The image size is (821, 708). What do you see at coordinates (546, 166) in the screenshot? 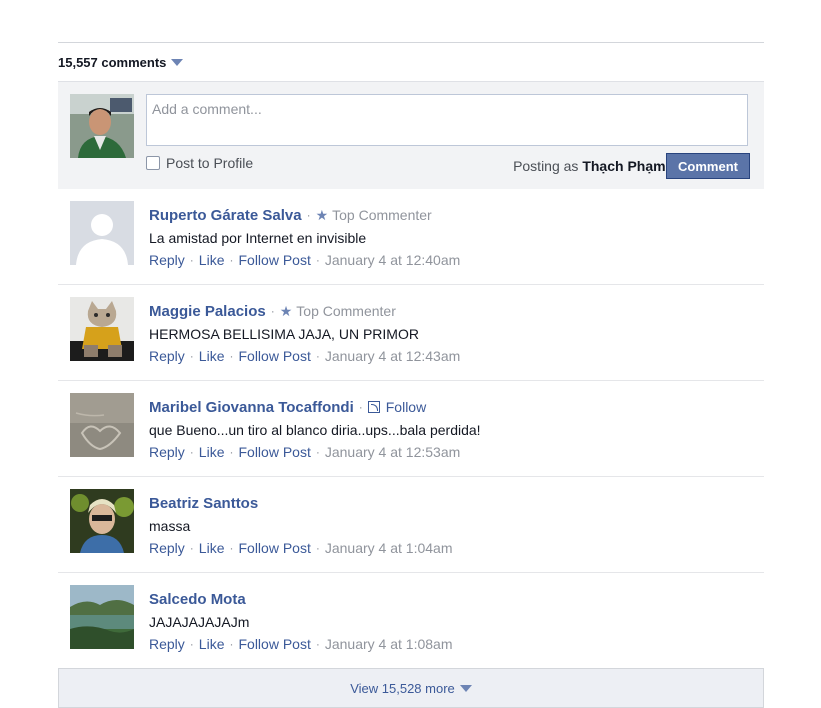
I see `posting-as-prefix: Posting as` at bounding box center [546, 166].